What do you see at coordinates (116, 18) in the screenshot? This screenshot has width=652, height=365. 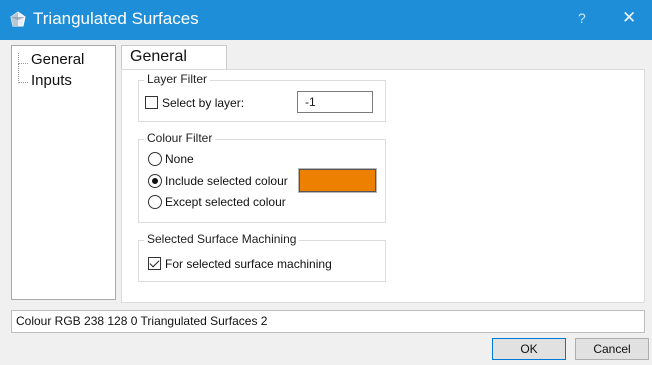 I see `window-title: Triangulated Surfaces` at bounding box center [116, 18].